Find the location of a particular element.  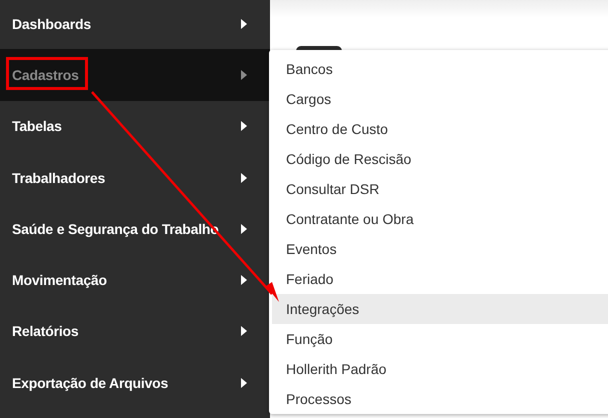

sidebar-item: Trabalhadores is located at coordinates (135, 178).